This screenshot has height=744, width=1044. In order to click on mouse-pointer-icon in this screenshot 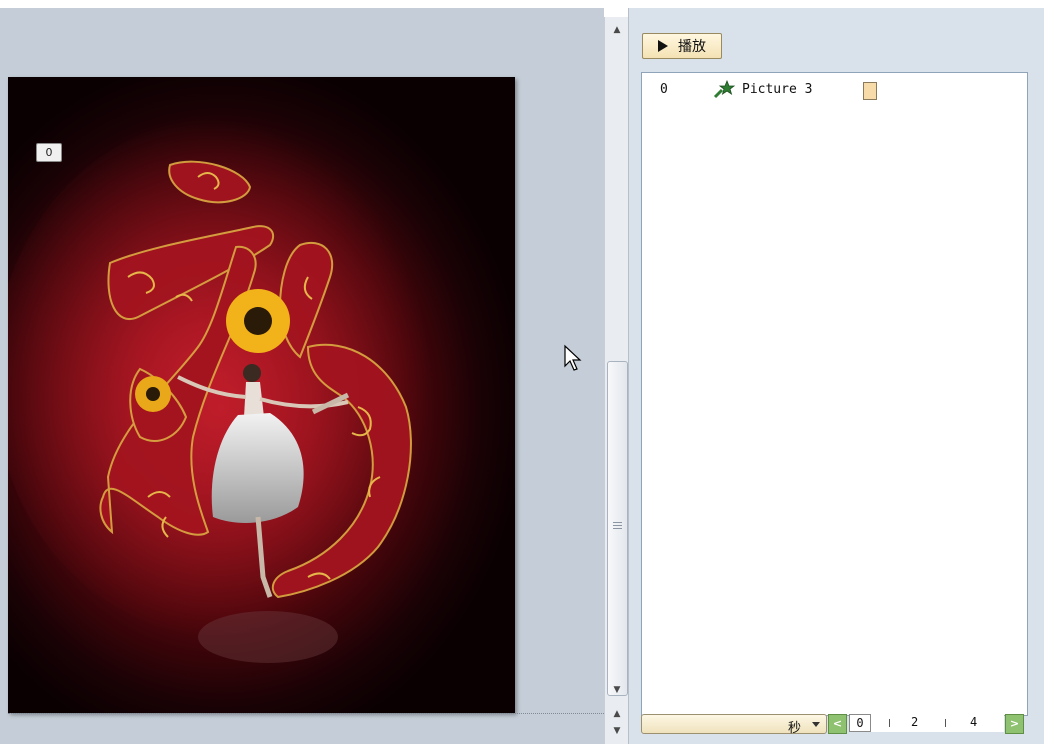, I will do `click(573, 357)`.